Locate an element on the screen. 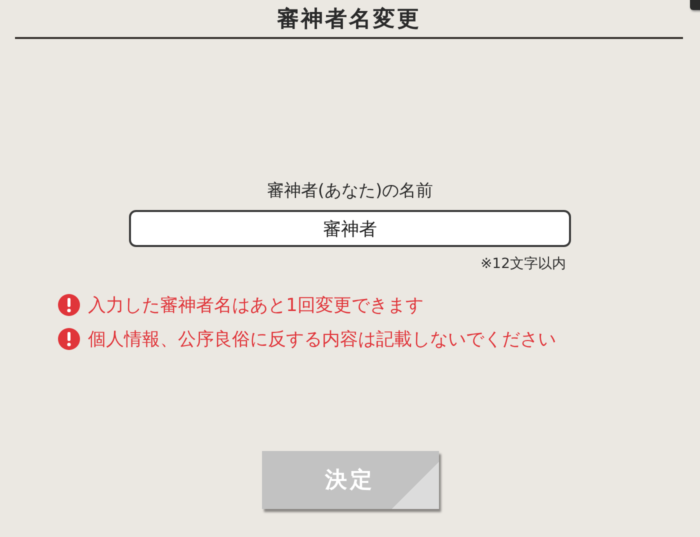  name-input-field: 審神者 is located at coordinates (350, 228).